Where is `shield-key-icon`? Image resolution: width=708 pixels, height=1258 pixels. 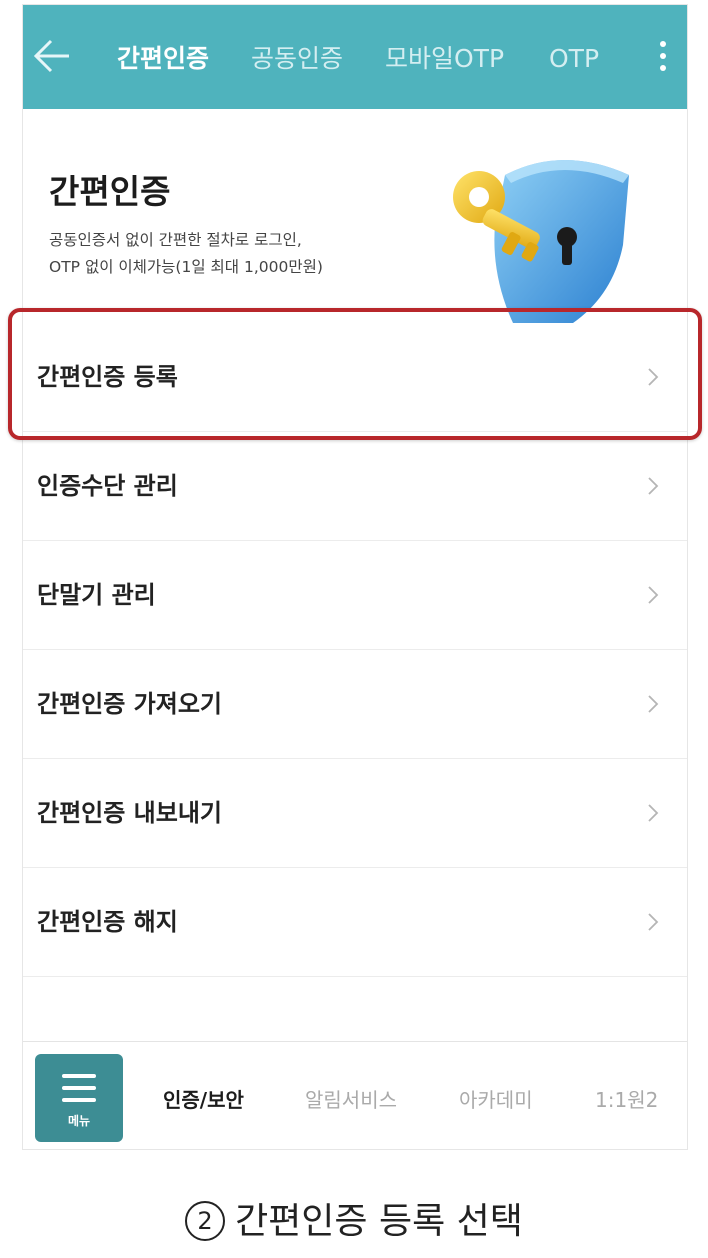
shield-key-icon is located at coordinates (541, 241).